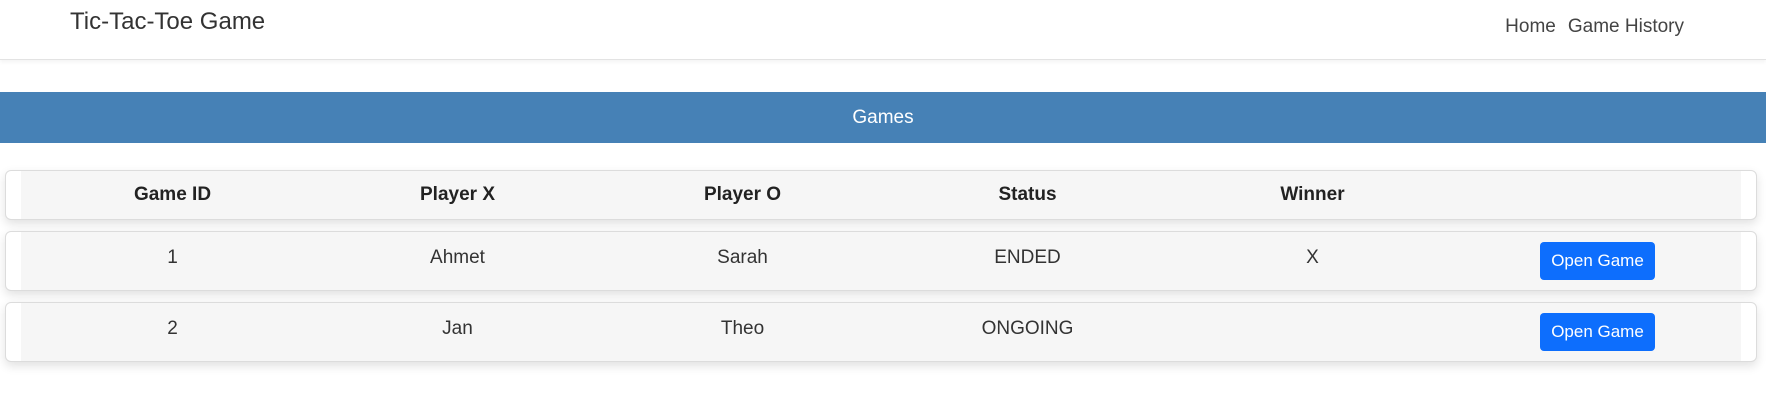 This screenshot has width=1766, height=415. Describe the element at coordinates (1312, 194) in the screenshot. I see `header-winner: Winner` at that location.